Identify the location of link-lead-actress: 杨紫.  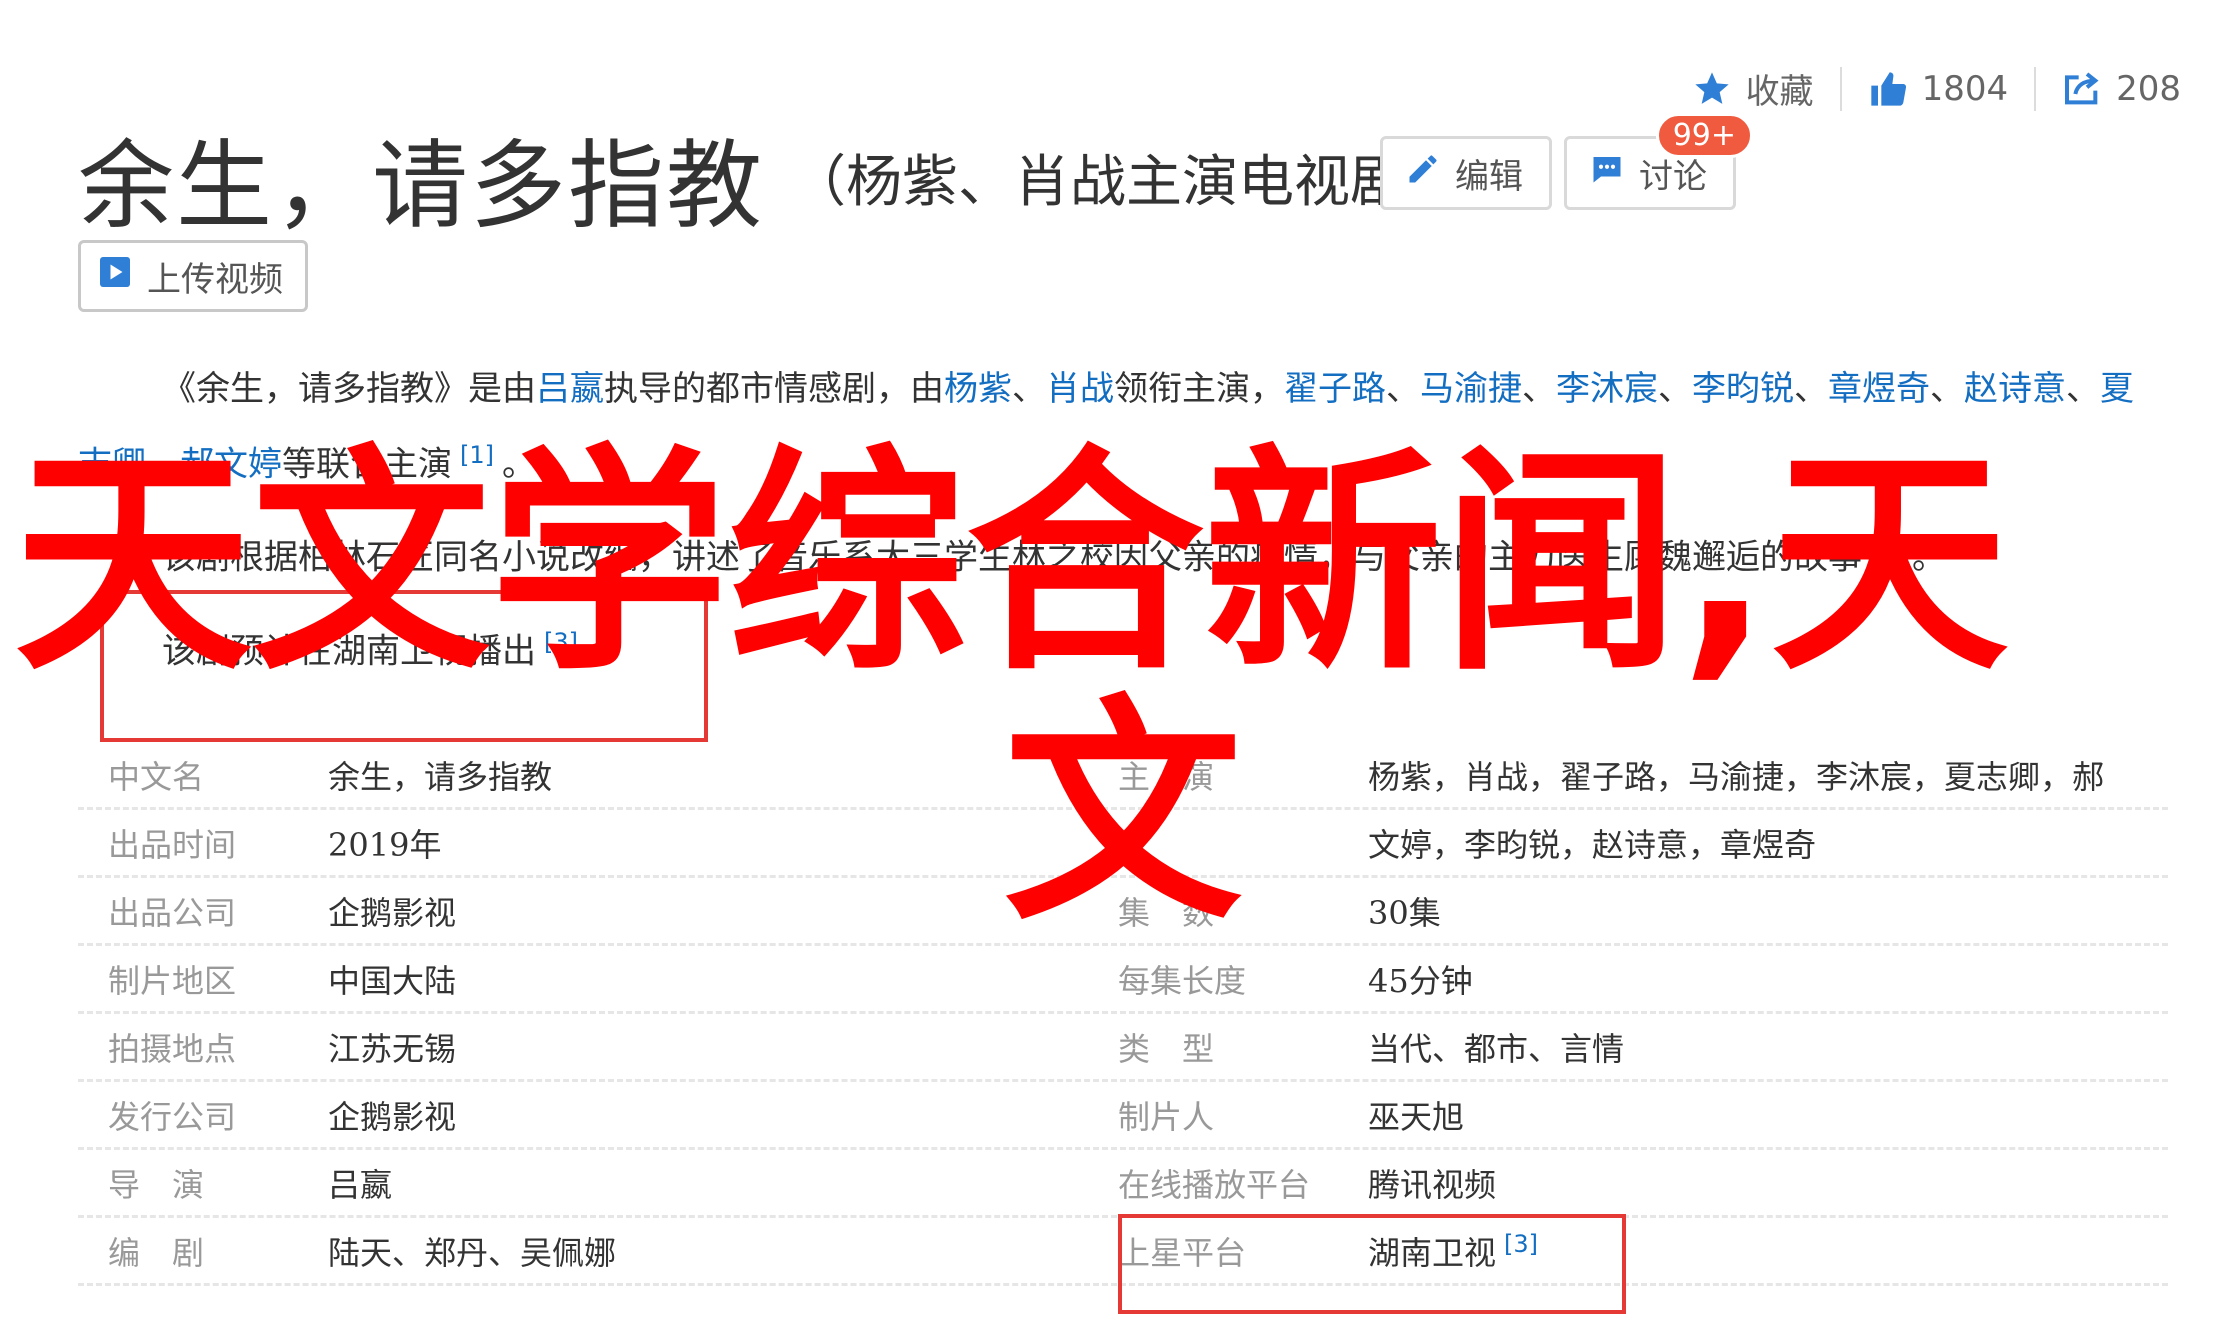
(978, 389).